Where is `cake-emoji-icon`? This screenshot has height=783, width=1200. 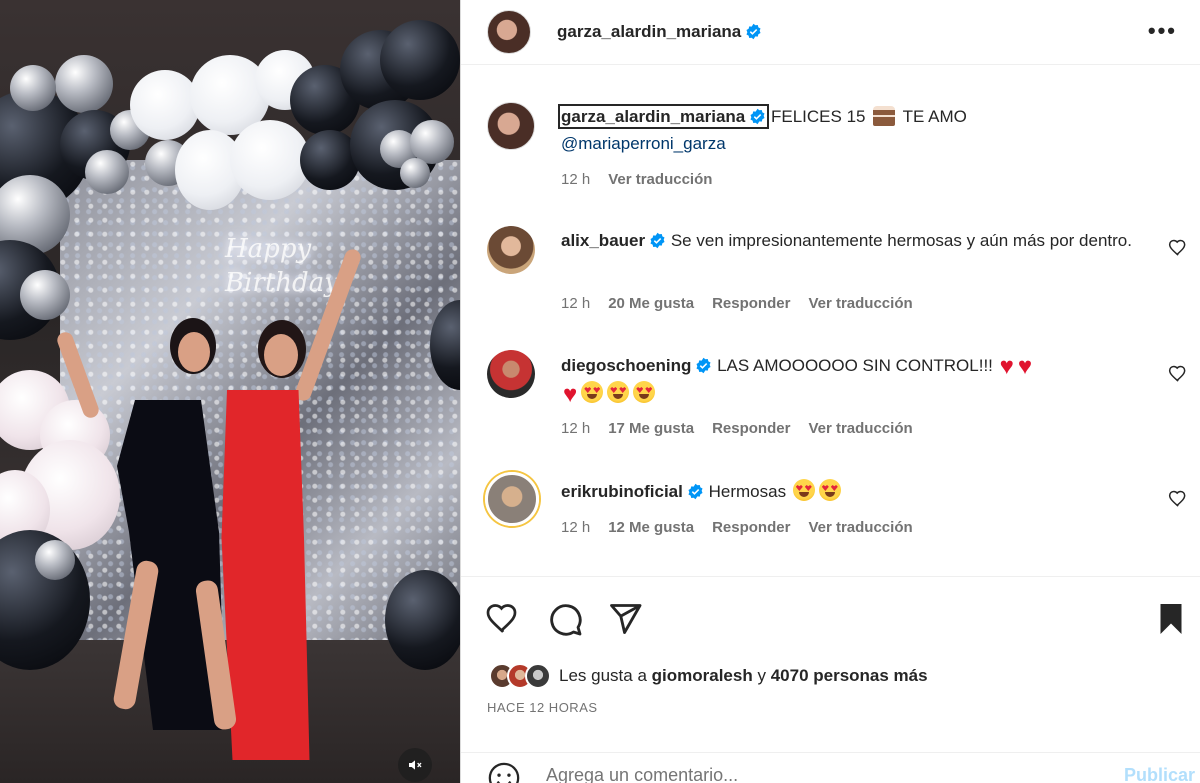
cake-emoji-icon is located at coordinates (884, 116).